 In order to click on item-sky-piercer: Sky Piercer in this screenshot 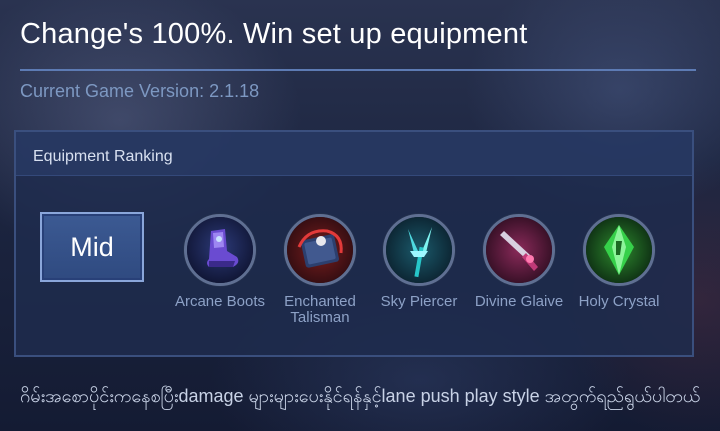, I will do `click(419, 262)`.